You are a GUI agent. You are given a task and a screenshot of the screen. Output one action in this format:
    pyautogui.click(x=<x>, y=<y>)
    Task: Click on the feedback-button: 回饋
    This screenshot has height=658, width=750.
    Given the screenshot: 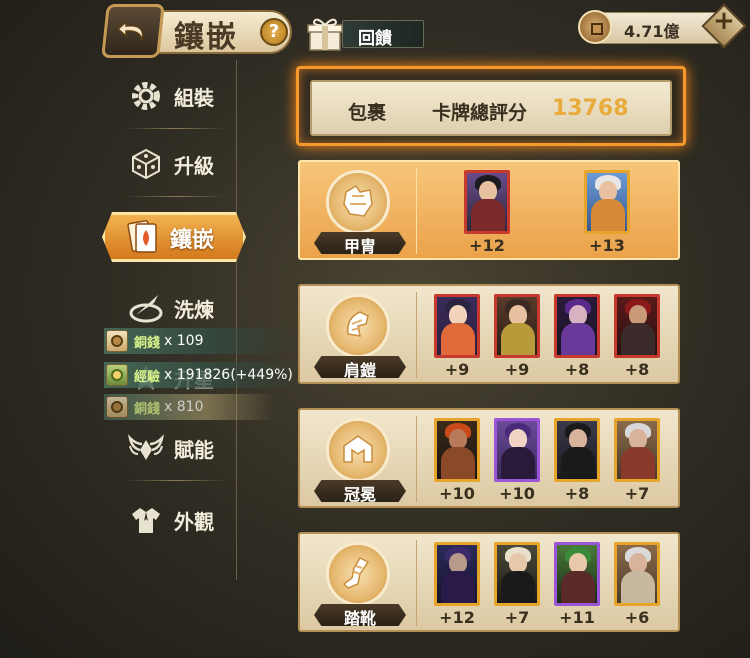 What is the action you would take?
    pyautogui.click(x=365, y=34)
    